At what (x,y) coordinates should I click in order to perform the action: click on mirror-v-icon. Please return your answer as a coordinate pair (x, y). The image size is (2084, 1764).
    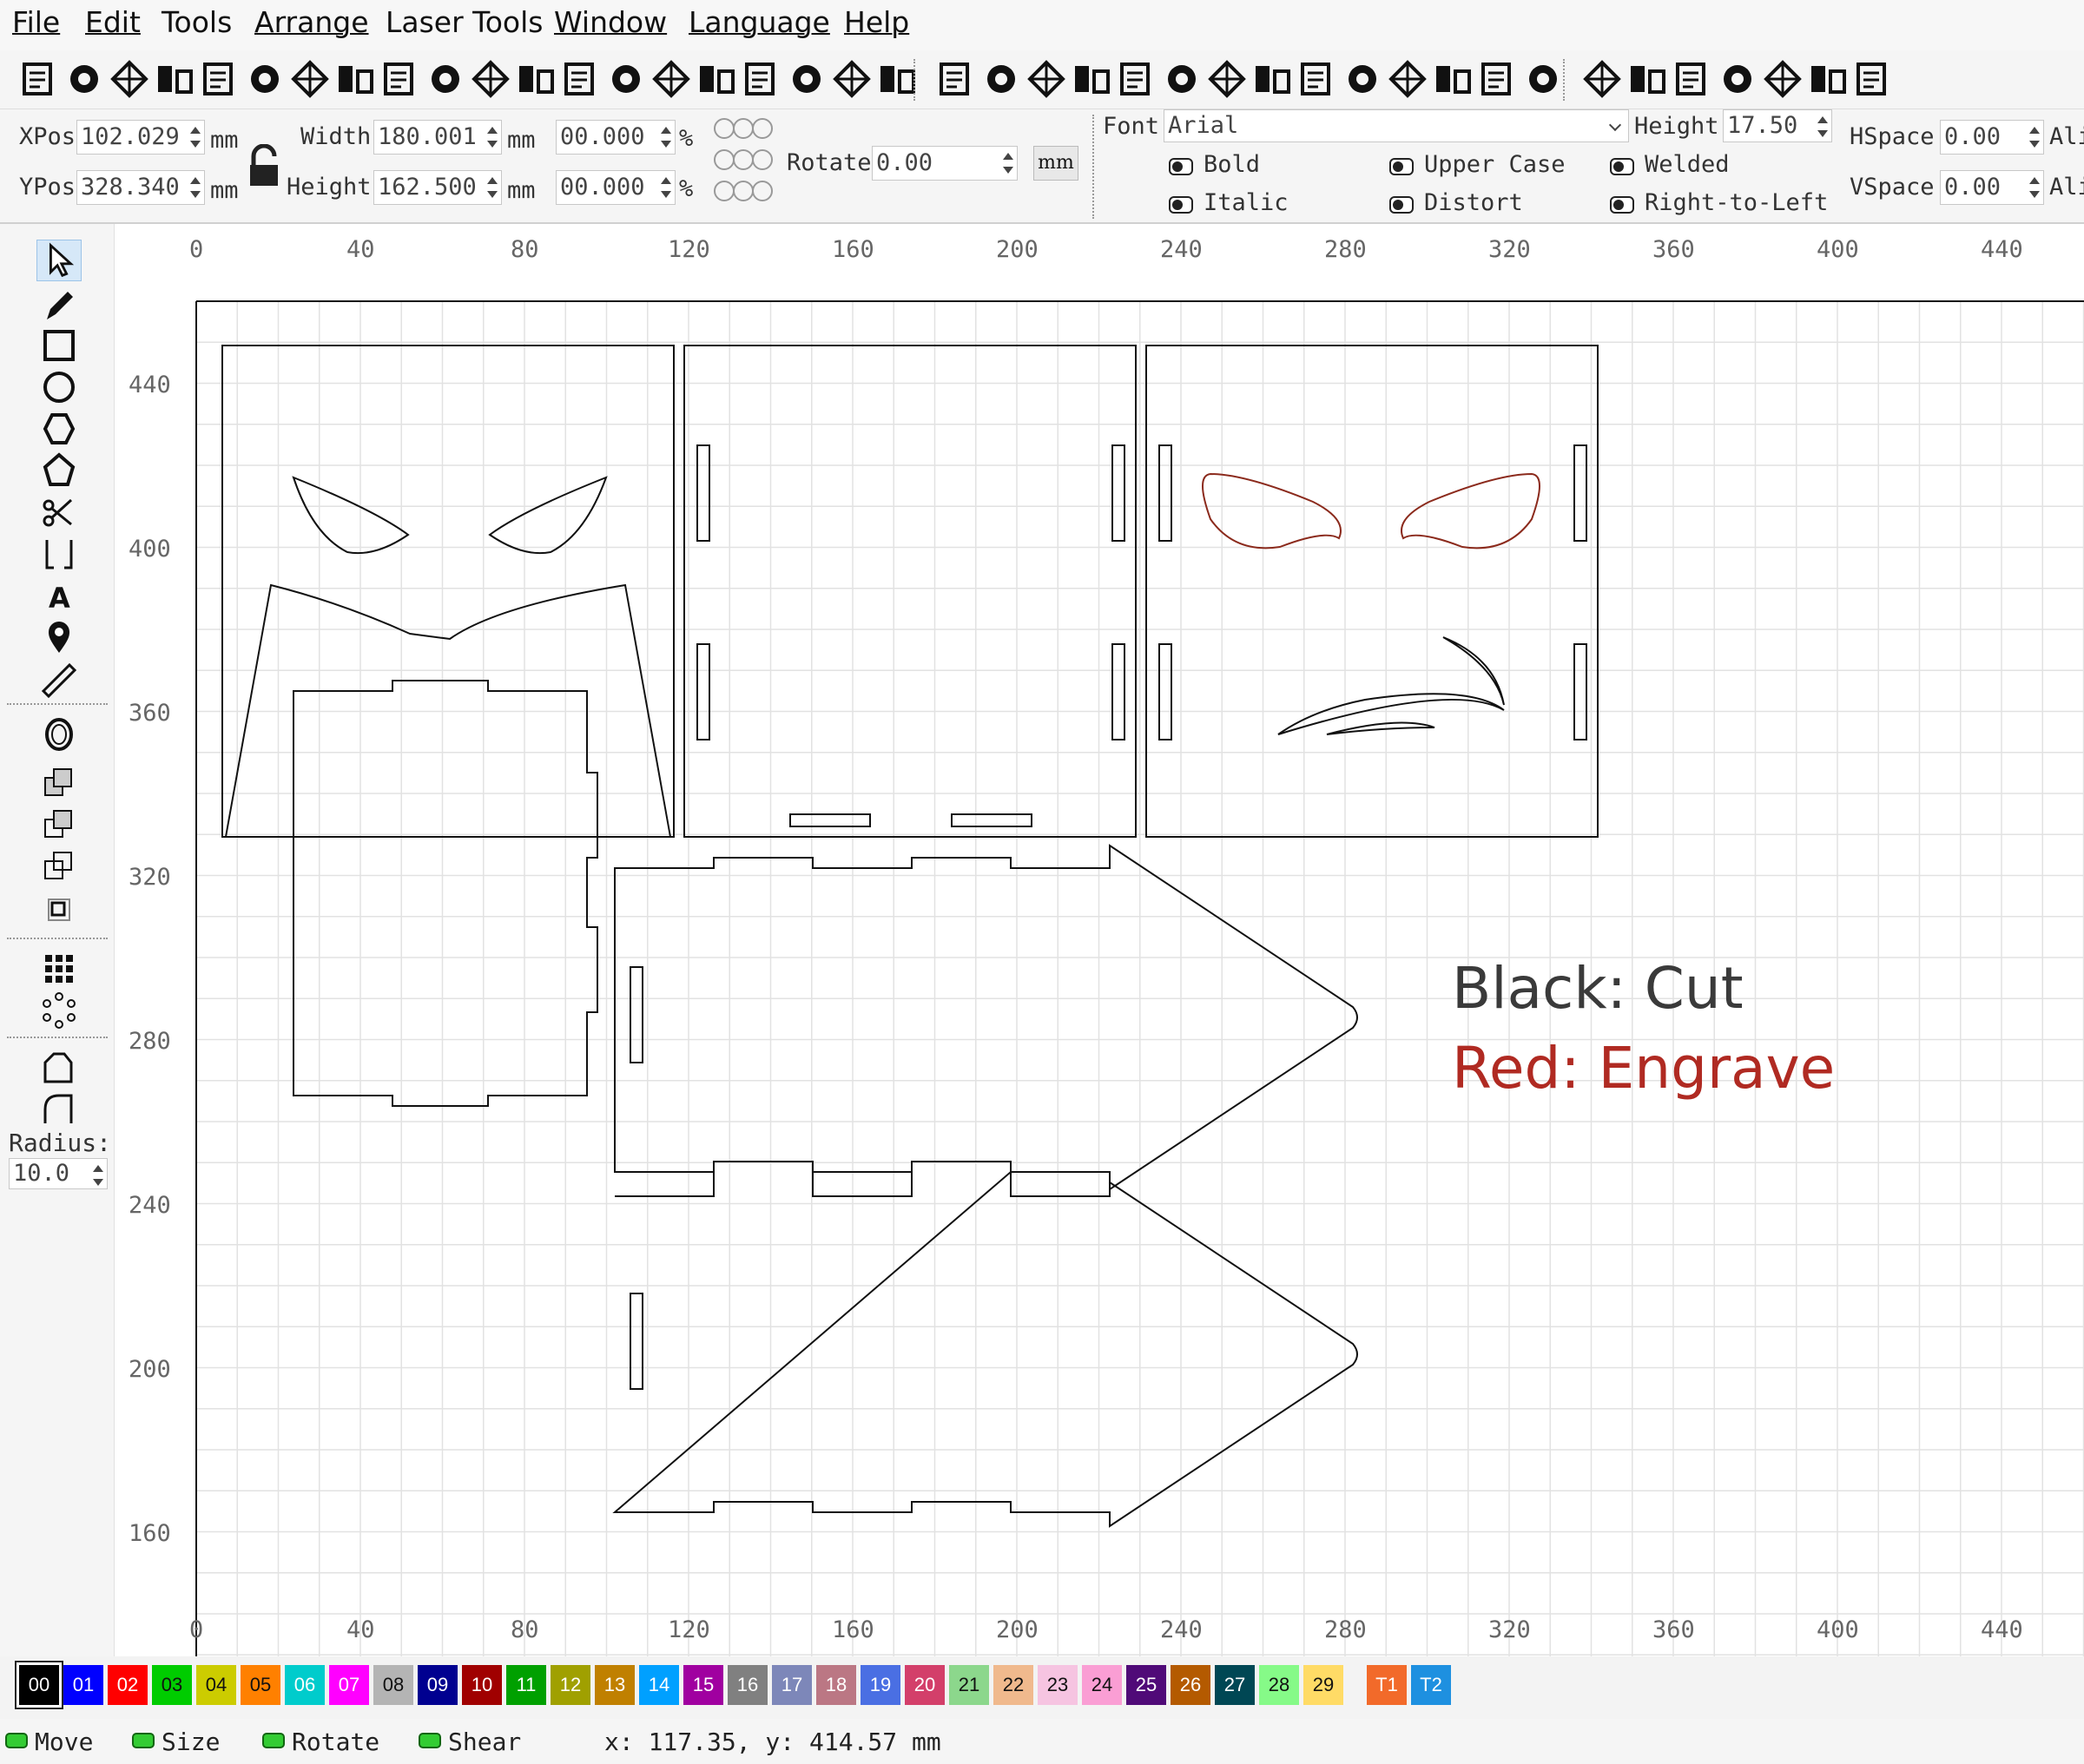
    Looking at the image, I should click on (1046, 79).